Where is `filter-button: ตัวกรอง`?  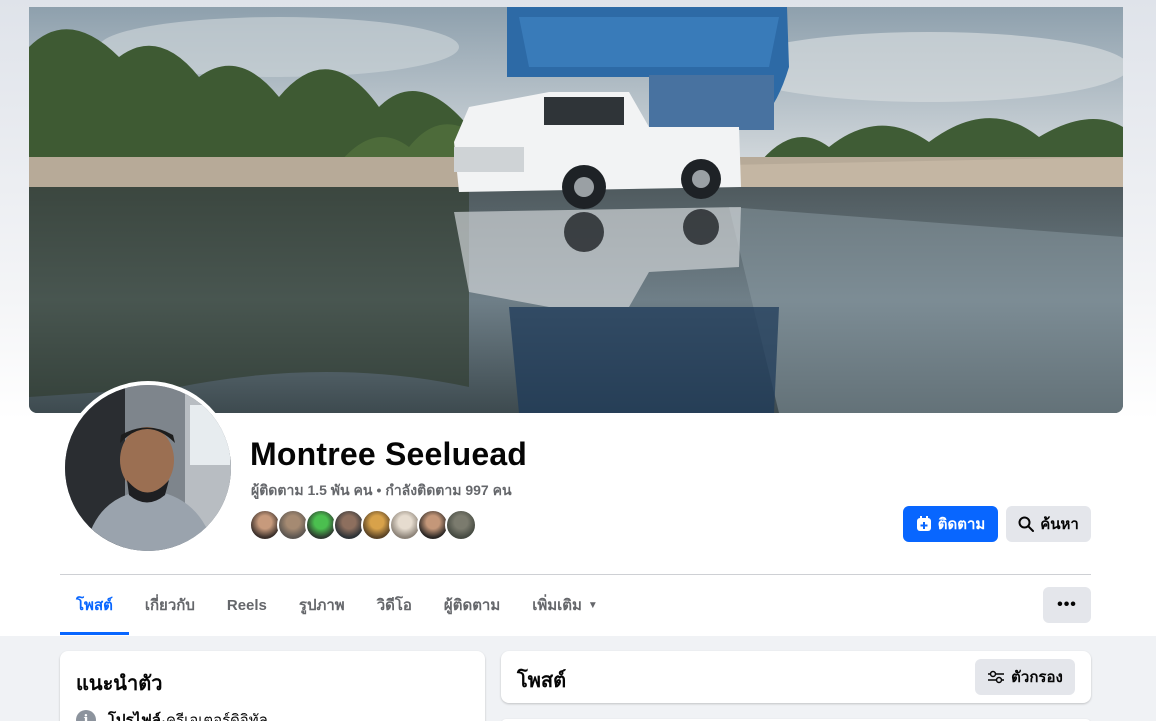
filter-button: ตัวกรอง is located at coordinates (1025, 677).